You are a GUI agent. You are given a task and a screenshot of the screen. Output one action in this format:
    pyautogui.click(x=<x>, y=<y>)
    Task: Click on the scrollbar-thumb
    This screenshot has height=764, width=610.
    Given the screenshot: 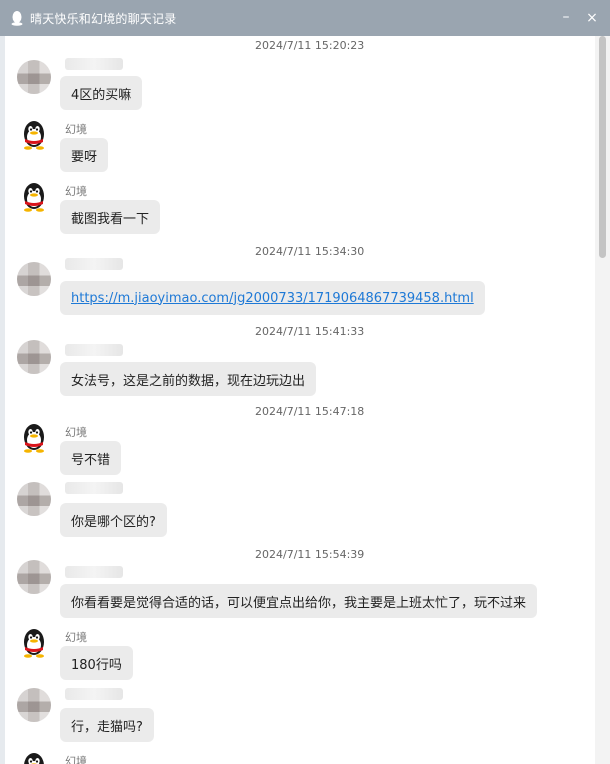 What is the action you would take?
    pyautogui.click(x=602, y=147)
    